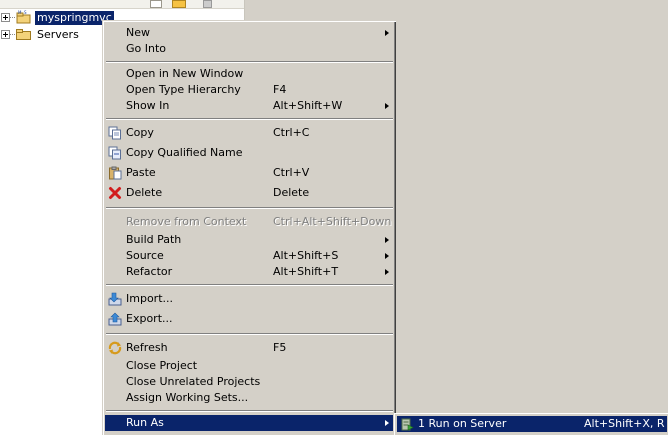 The height and width of the screenshot is (435, 668). What do you see at coordinates (259, 221) in the screenshot?
I see `menu-item-remove-from-context: Remove from Context Ctrl+Alt+Shift+Down` at bounding box center [259, 221].